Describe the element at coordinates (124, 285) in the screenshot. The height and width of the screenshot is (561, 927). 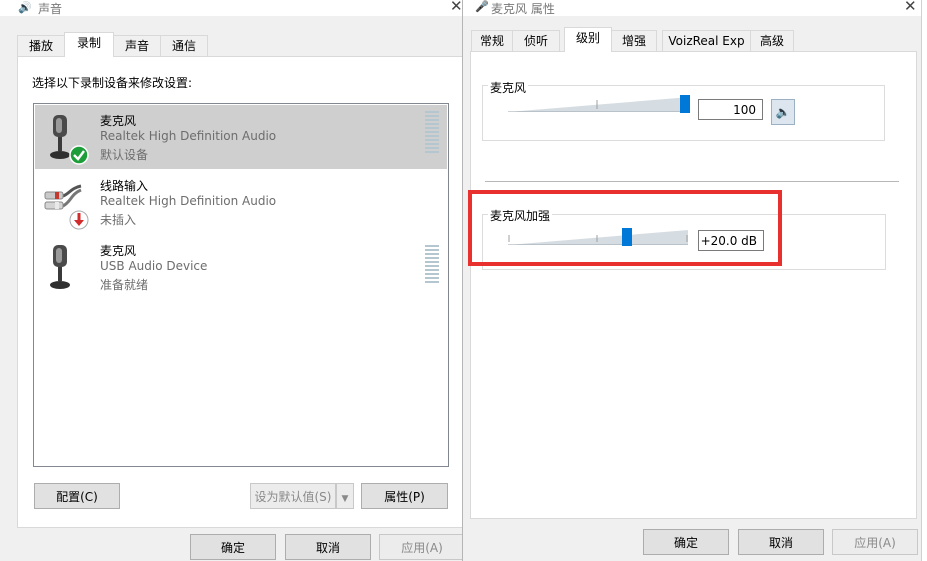
I see `device-status: 准备就绪` at that location.